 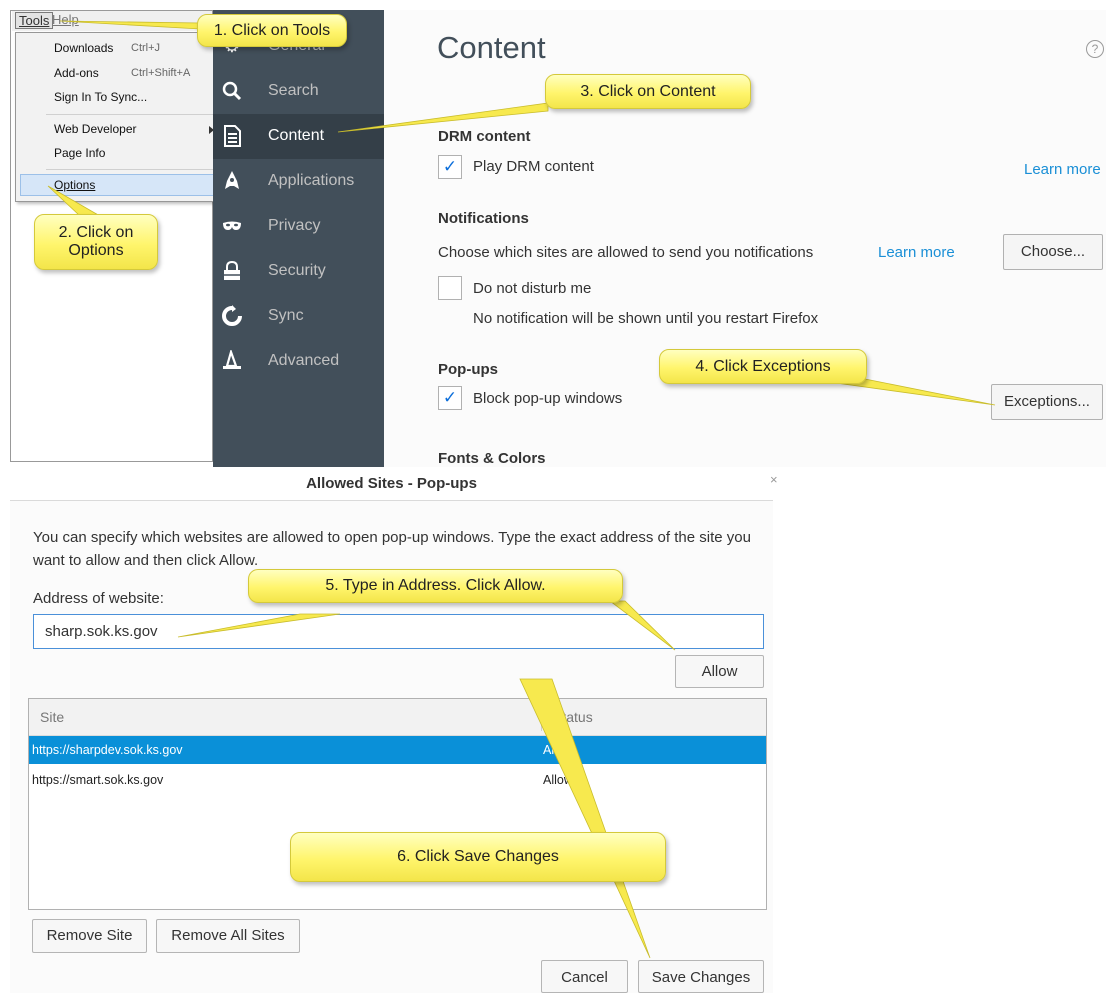 I want to click on close-icon: ×, so click(x=774, y=479).